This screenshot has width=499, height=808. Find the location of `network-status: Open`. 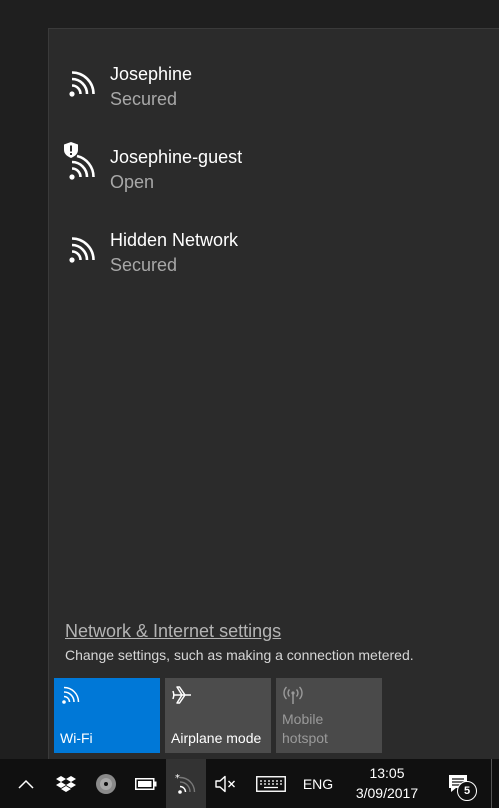

network-status: Open is located at coordinates (132, 182).